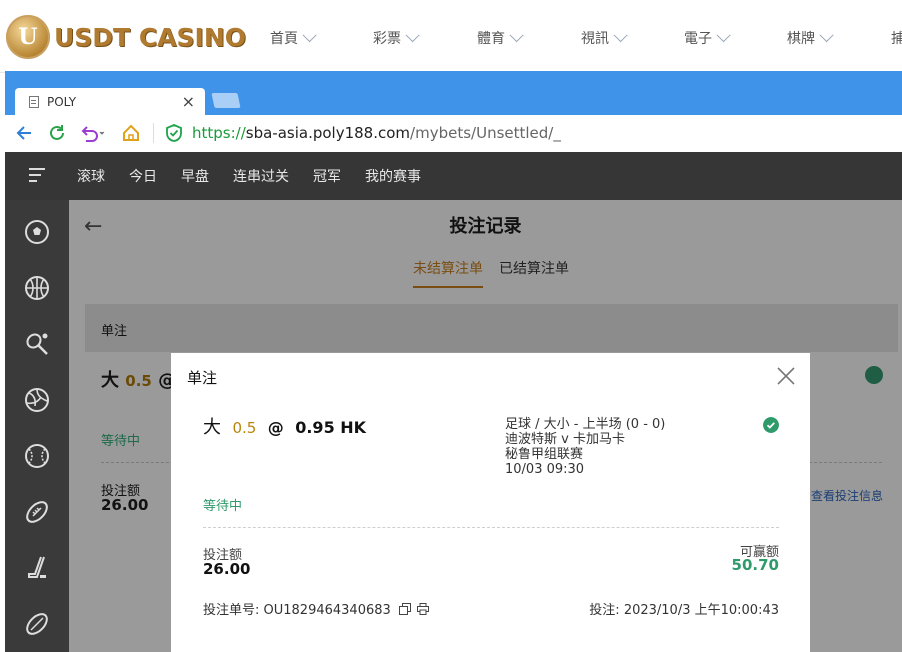 The height and width of the screenshot is (652, 902). I want to click on match-teams: 迪波特斯 v 卡加马卡, so click(565, 439).